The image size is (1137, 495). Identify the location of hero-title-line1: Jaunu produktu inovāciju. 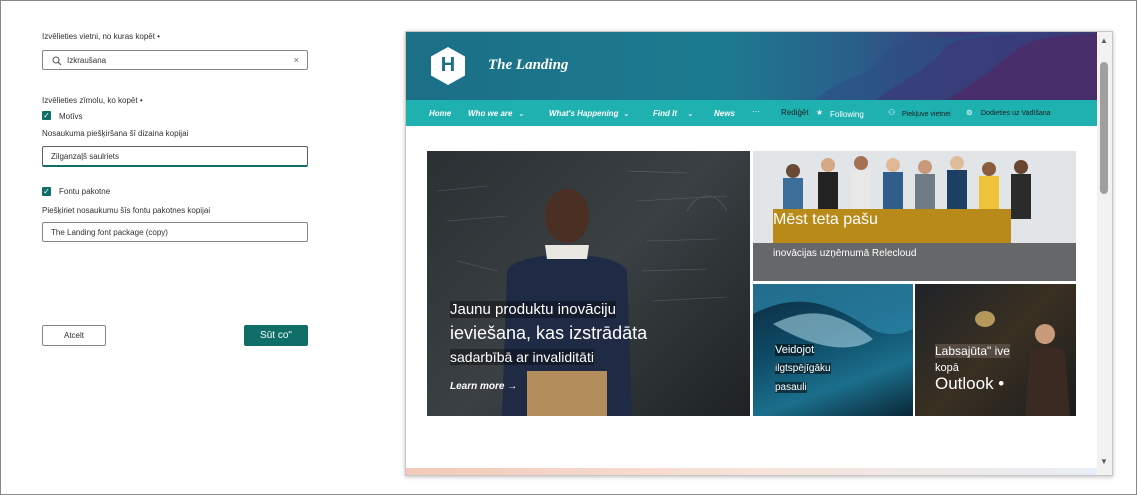
(533, 309).